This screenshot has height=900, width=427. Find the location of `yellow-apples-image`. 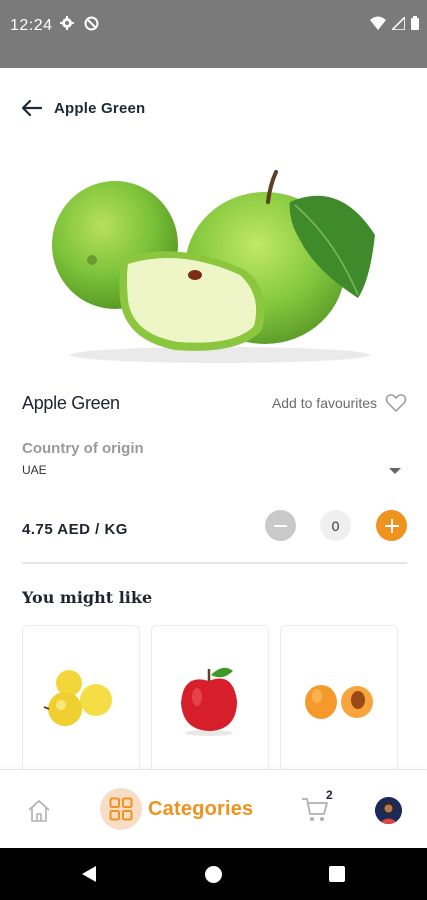

yellow-apples-image is located at coordinates (77, 698).